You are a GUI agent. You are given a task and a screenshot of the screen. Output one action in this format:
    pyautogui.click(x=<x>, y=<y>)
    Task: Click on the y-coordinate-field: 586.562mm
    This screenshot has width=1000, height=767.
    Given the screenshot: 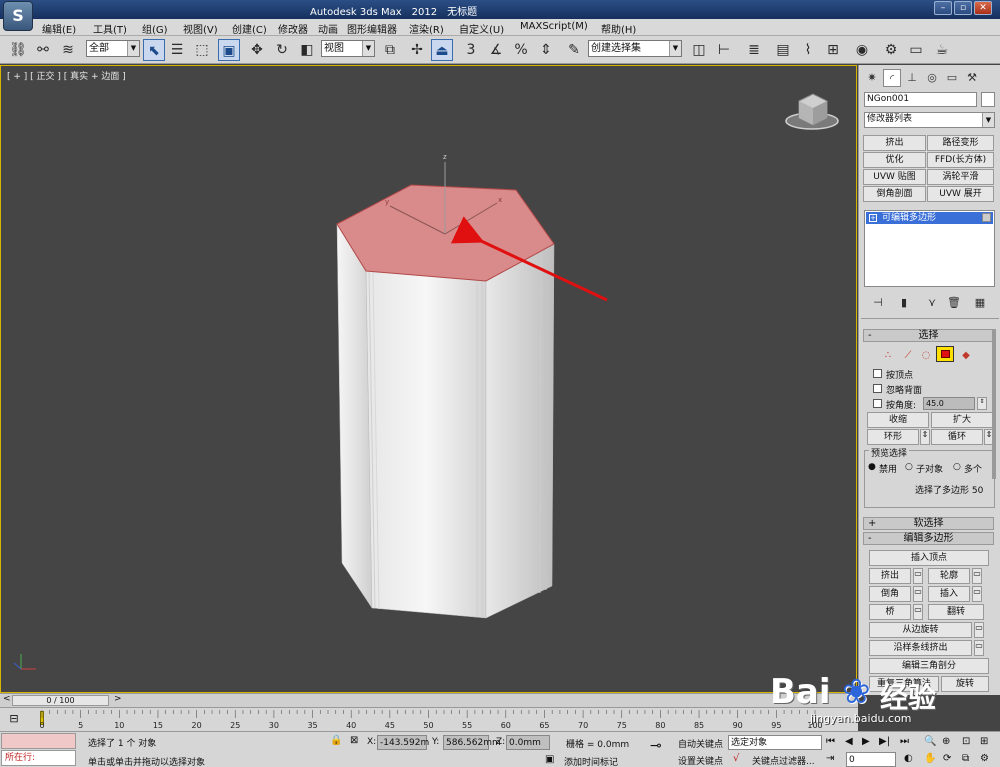 What is the action you would take?
    pyautogui.click(x=472, y=742)
    